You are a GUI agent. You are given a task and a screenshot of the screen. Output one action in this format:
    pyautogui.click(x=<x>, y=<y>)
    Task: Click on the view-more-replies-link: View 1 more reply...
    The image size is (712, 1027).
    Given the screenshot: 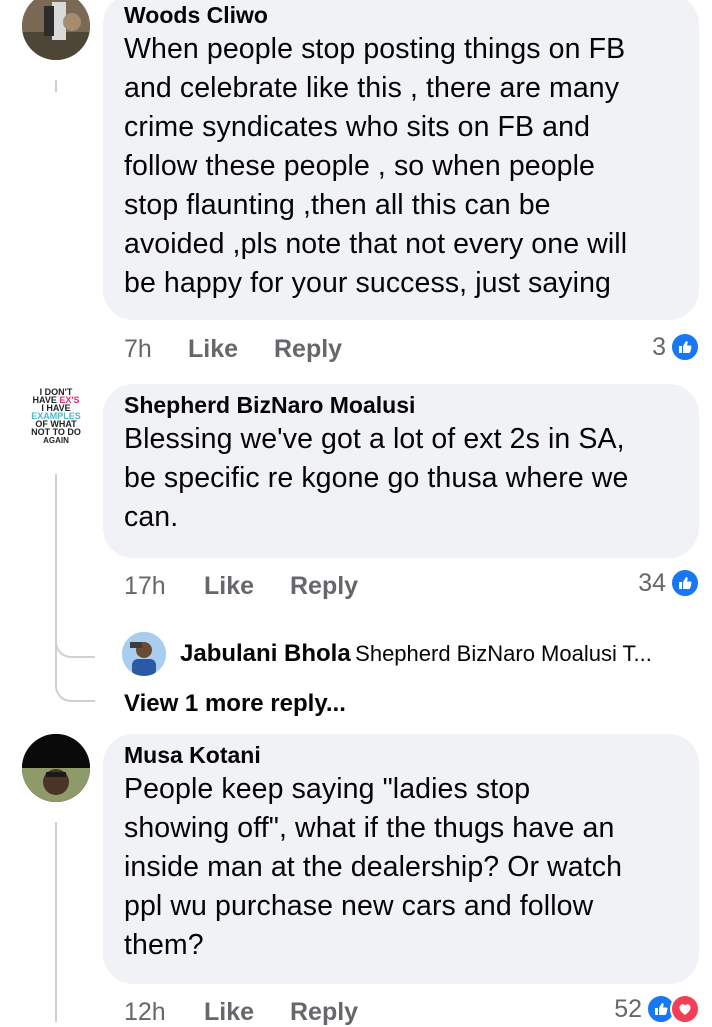 What is the action you would take?
    pyautogui.click(x=235, y=704)
    